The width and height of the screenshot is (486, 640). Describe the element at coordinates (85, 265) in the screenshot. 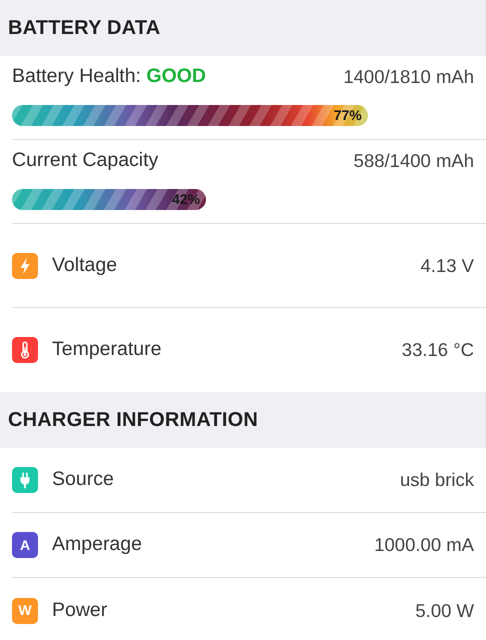

I see `row-label: Voltage` at that location.